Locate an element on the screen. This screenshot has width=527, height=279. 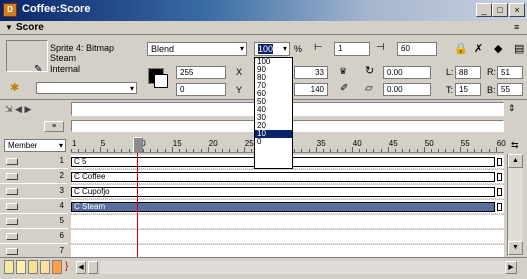
editable-icon: ✗ is located at coordinates (478, 48).